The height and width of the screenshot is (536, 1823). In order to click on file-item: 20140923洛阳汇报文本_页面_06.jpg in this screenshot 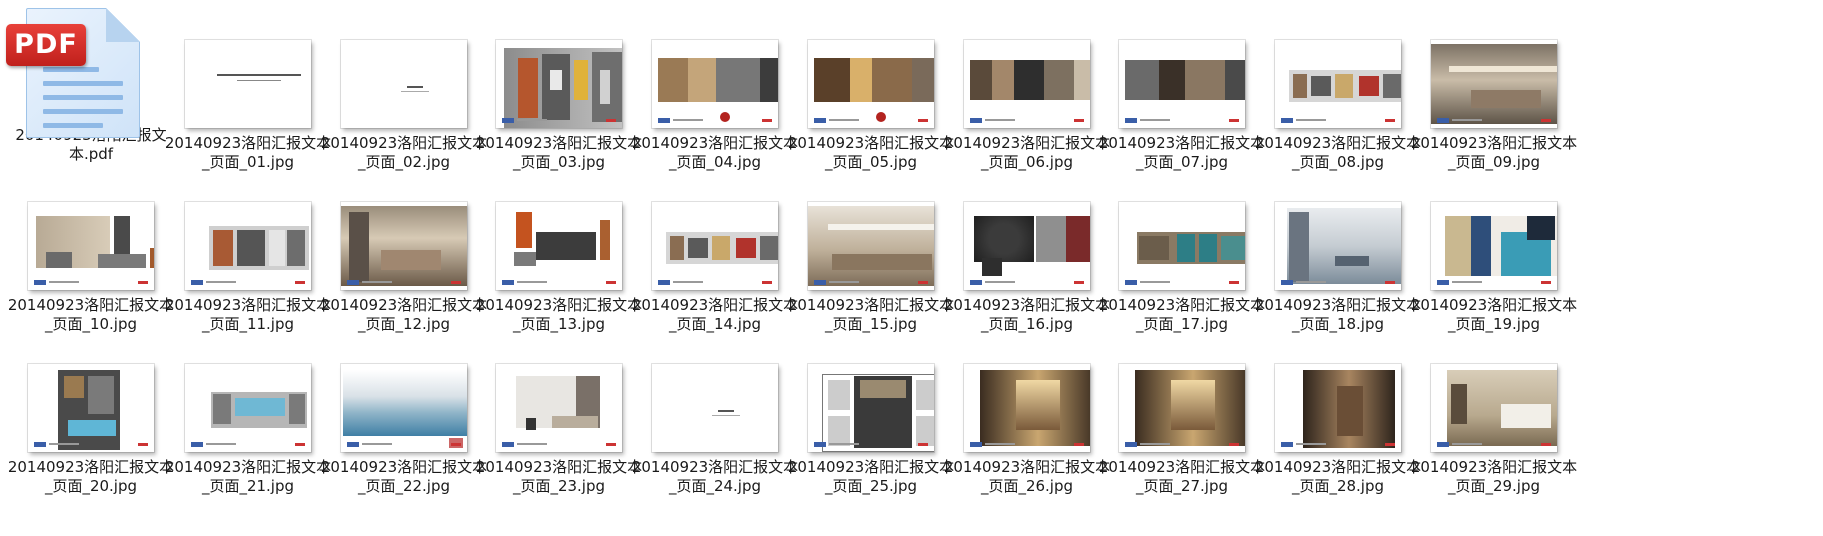, I will do `click(1027, 87)`.